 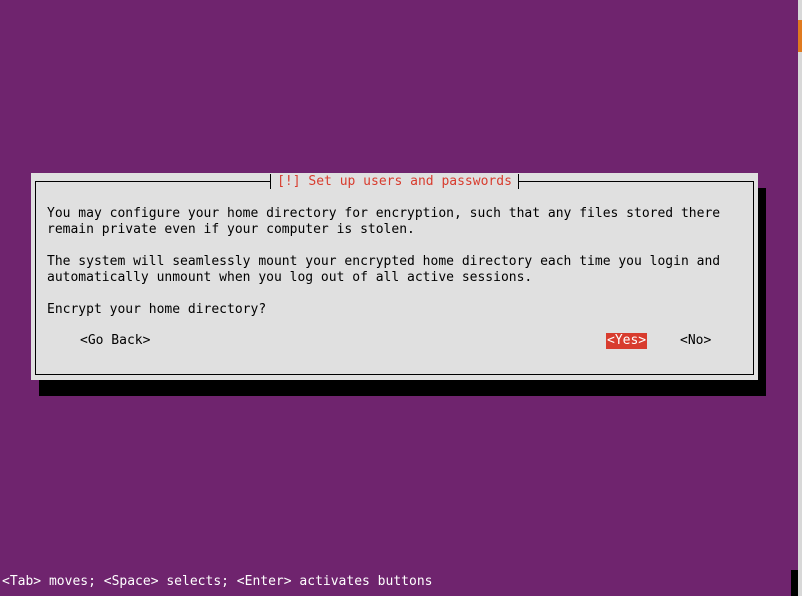 What do you see at coordinates (627, 341) in the screenshot?
I see `yes-button: <Yes>` at bounding box center [627, 341].